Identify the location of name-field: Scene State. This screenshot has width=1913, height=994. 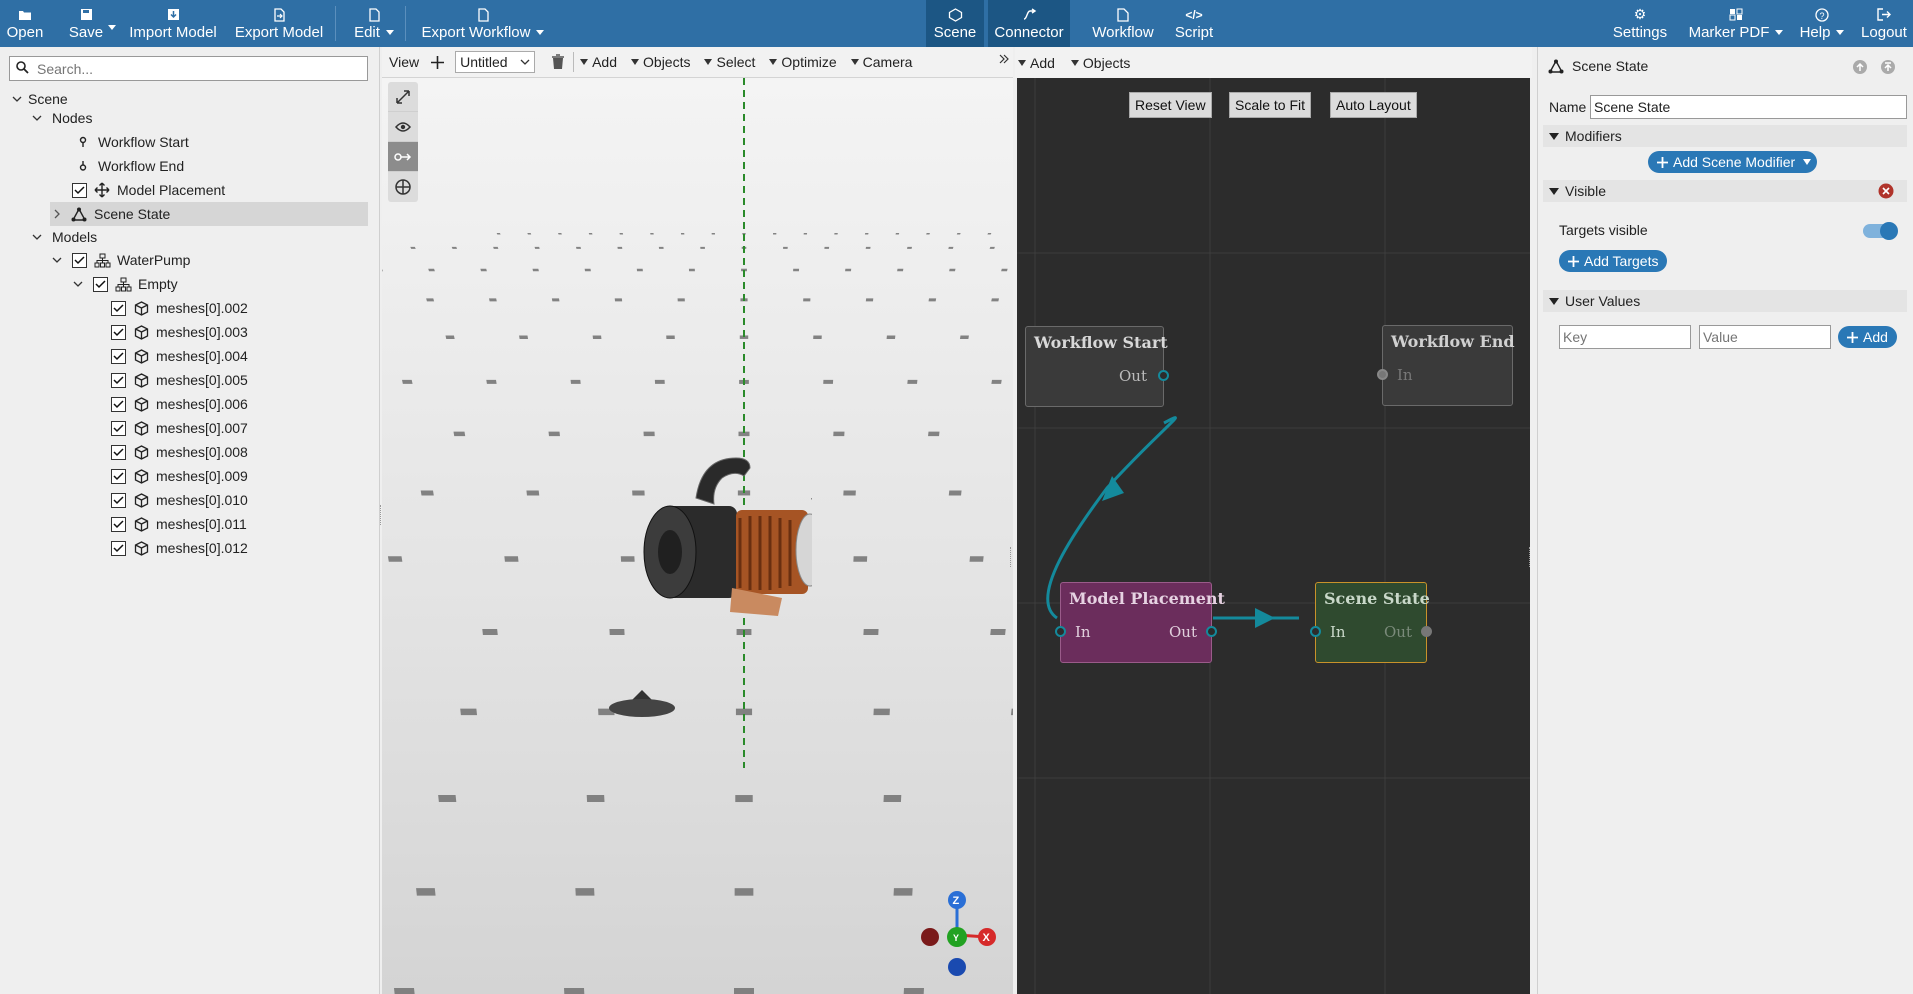
(1748, 107).